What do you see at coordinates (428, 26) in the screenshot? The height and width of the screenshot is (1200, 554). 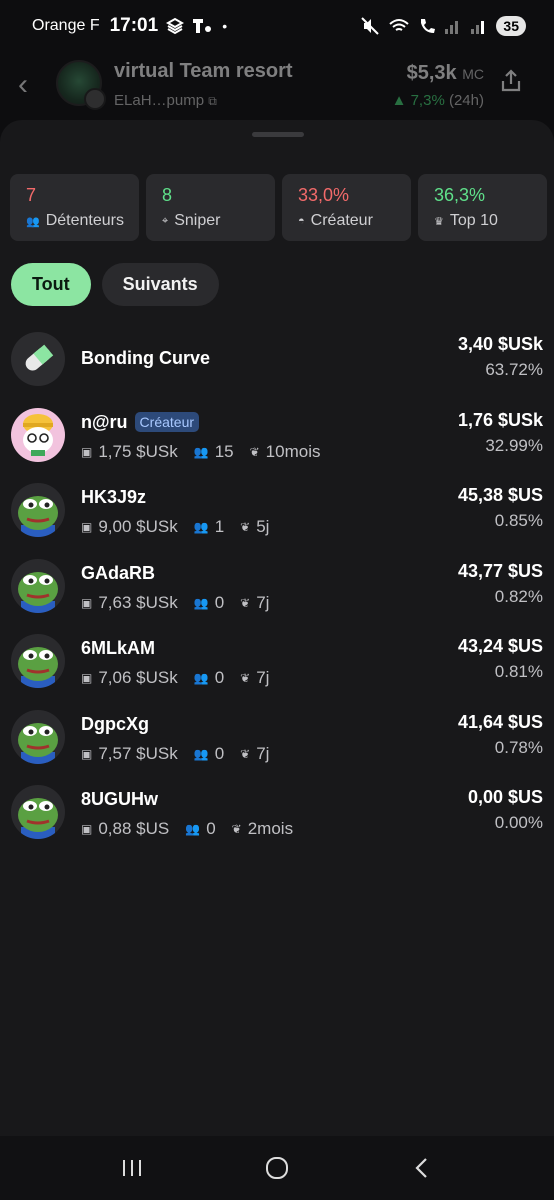 I see `phone-icon` at bounding box center [428, 26].